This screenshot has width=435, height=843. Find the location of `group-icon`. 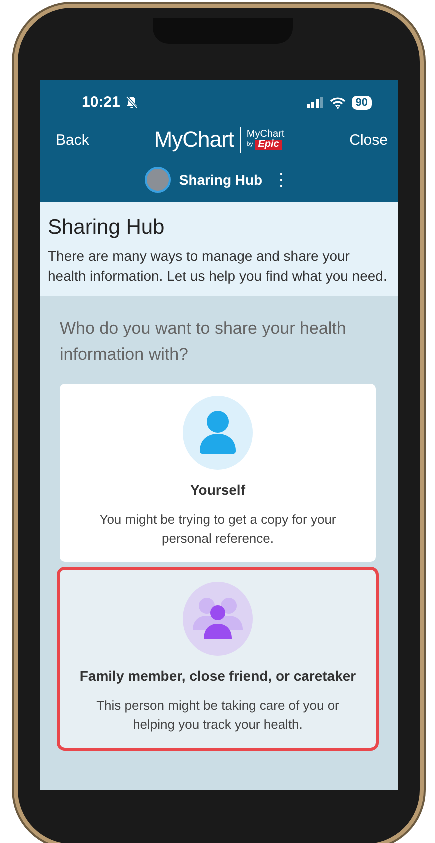

group-icon is located at coordinates (218, 619).